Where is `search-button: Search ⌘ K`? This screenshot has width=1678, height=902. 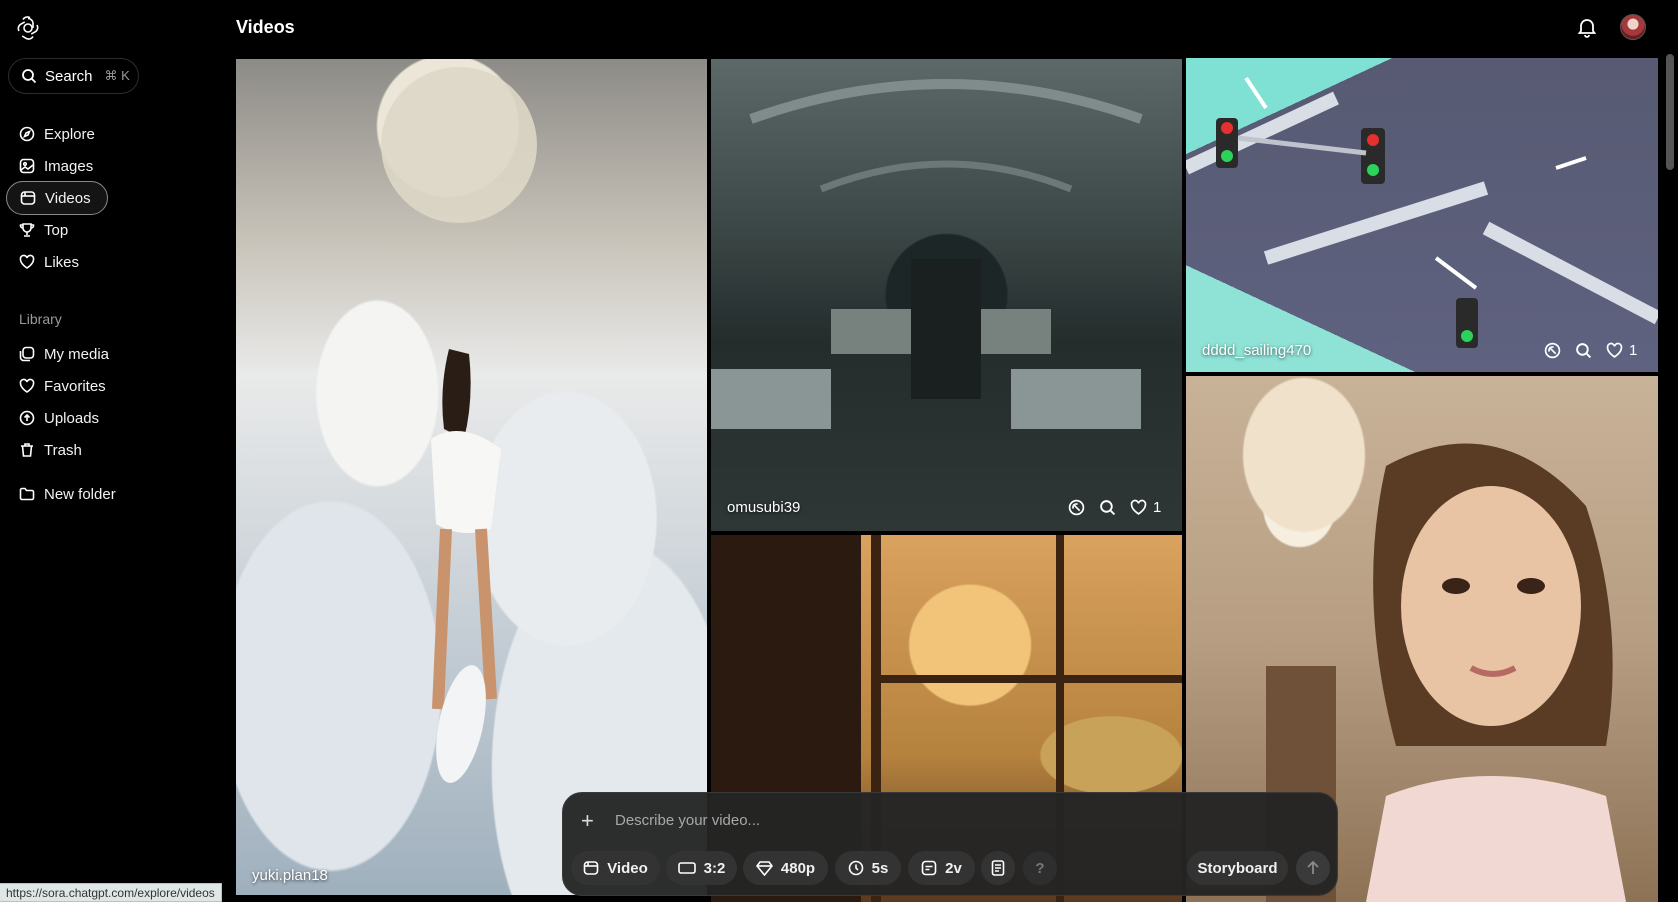 search-button: Search ⌘ K is located at coordinates (73, 76).